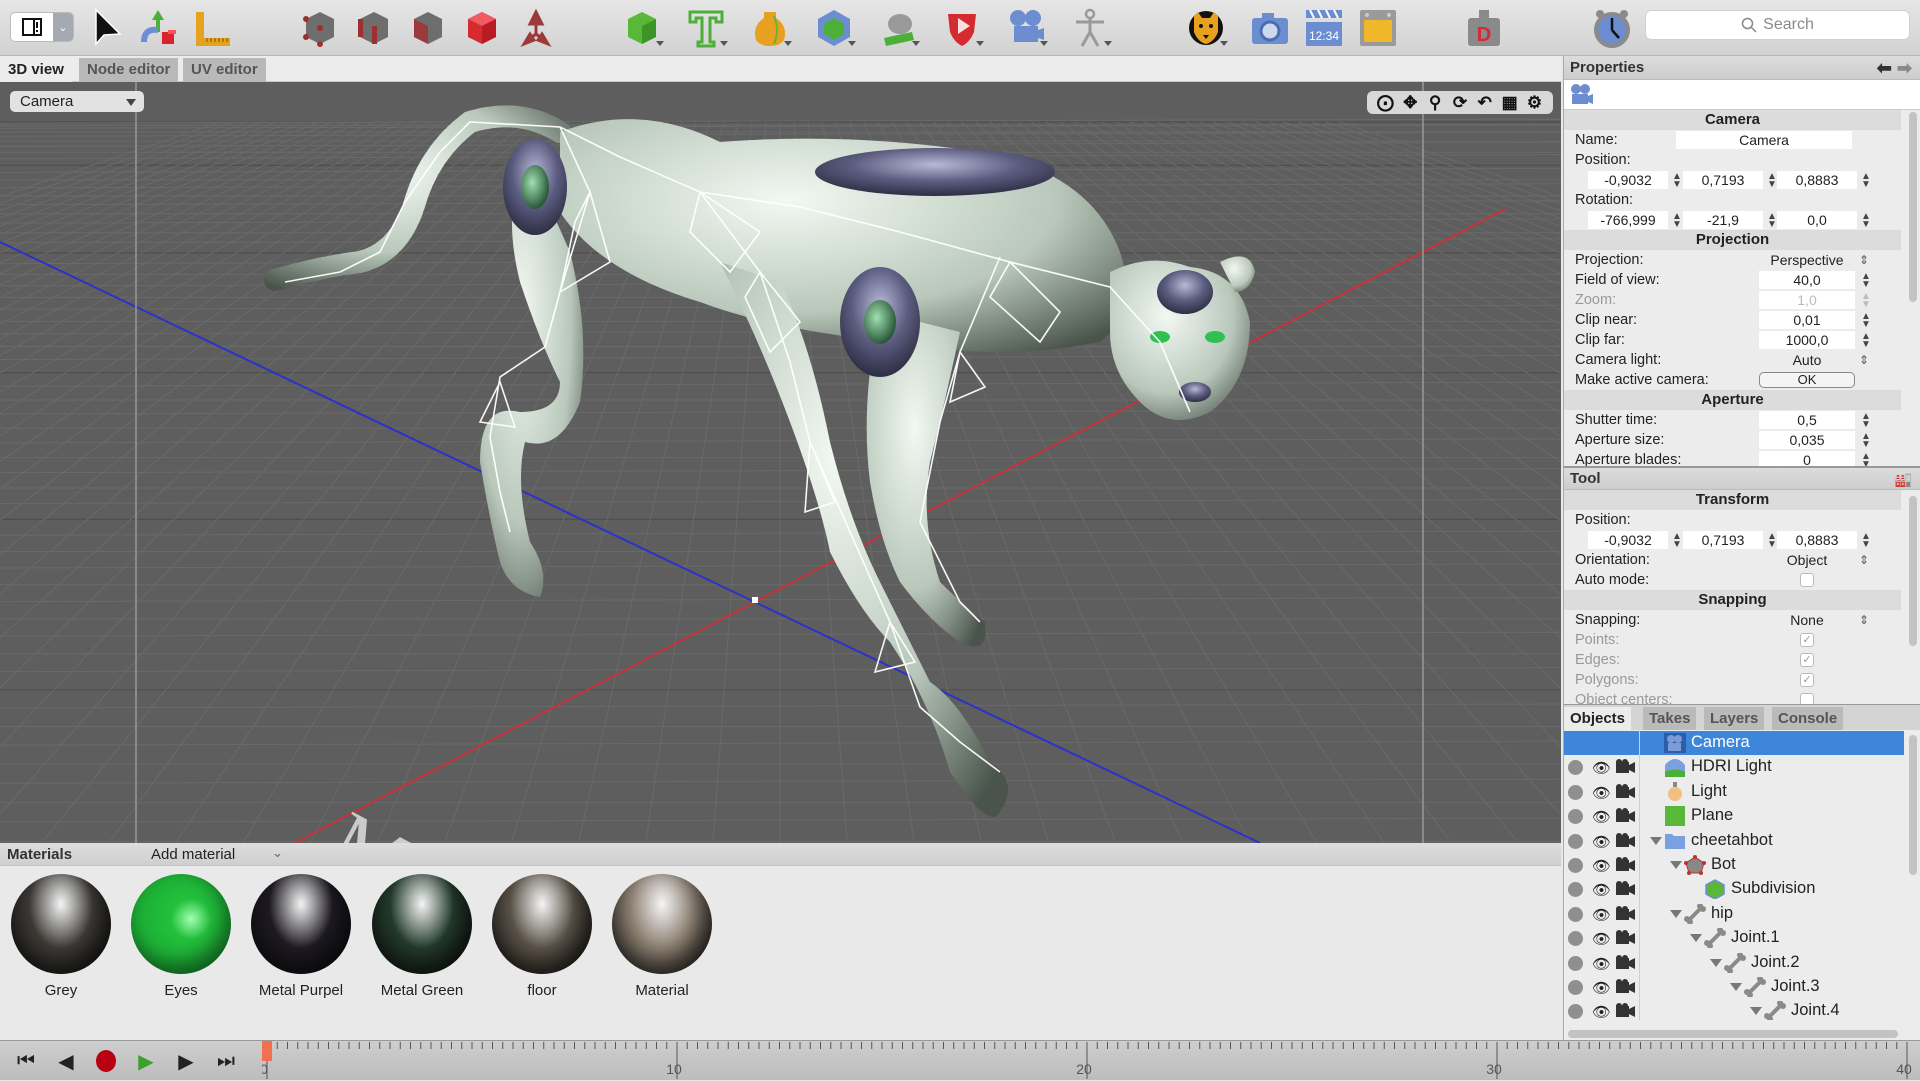 The width and height of the screenshot is (1920, 1081). I want to click on material-item: Metal Green, so click(422, 936).